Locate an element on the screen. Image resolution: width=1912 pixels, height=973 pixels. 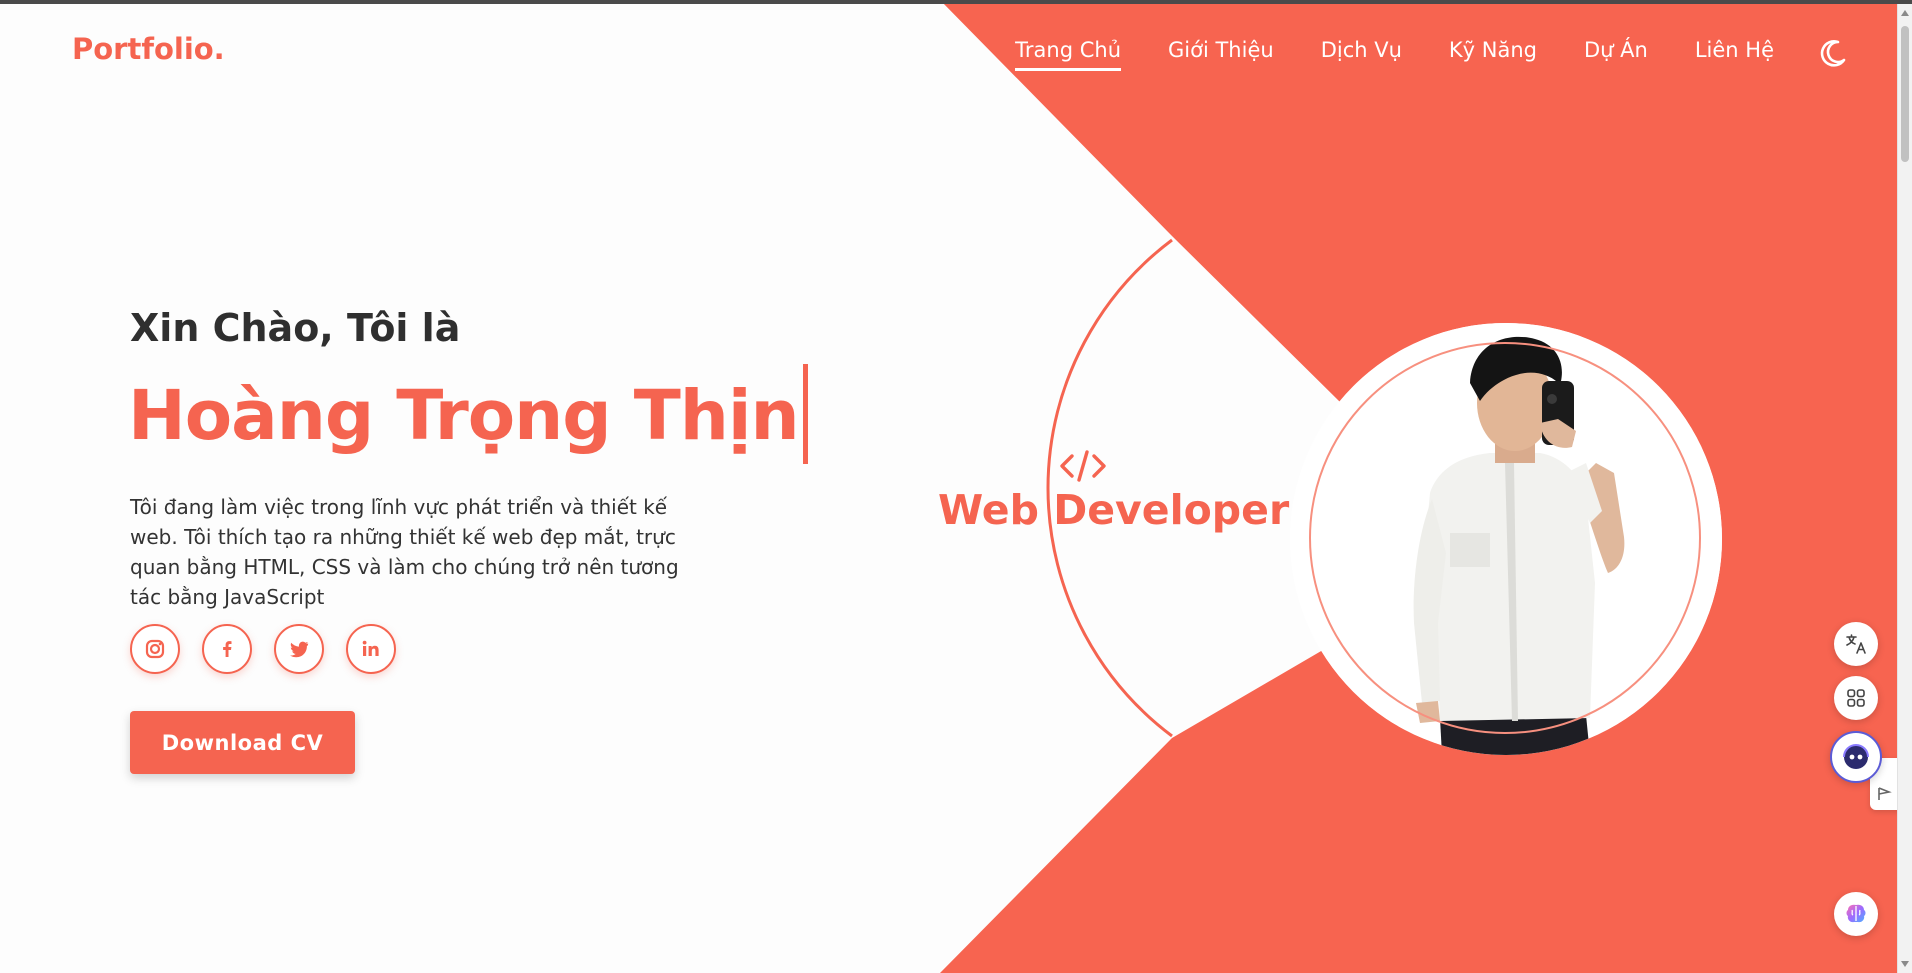
twitter-icon is located at coordinates (299, 649).